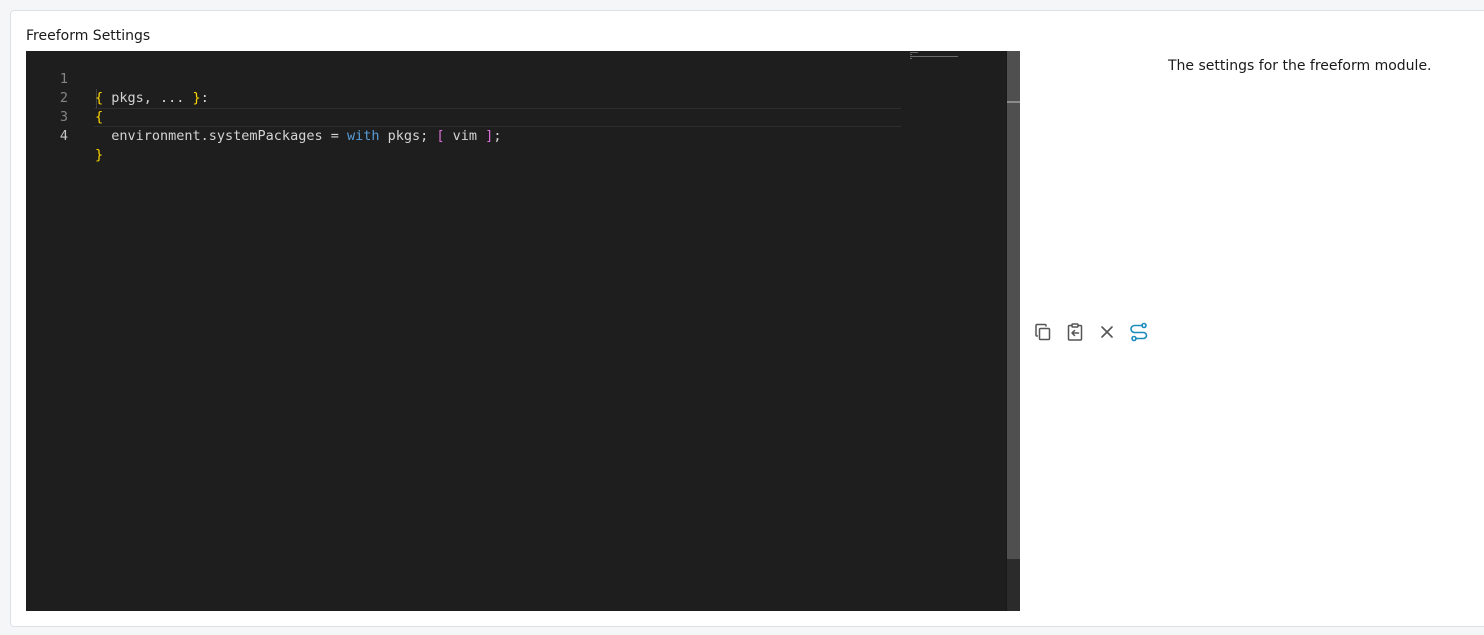 The image size is (1484, 635). Describe the element at coordinates (463, 97) in the screenshot. I see `code-line: 2 {` at that location.